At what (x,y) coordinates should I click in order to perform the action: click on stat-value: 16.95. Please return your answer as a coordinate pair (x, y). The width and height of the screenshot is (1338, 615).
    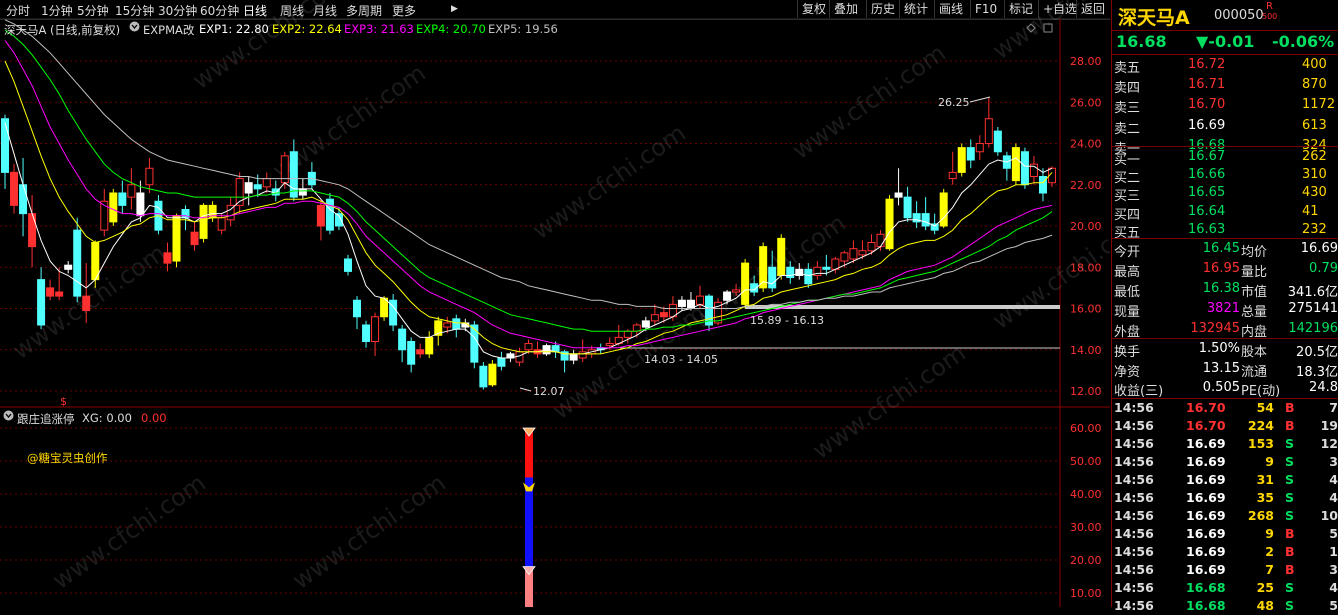
    Looking at the image, I should click on (1221, 268).